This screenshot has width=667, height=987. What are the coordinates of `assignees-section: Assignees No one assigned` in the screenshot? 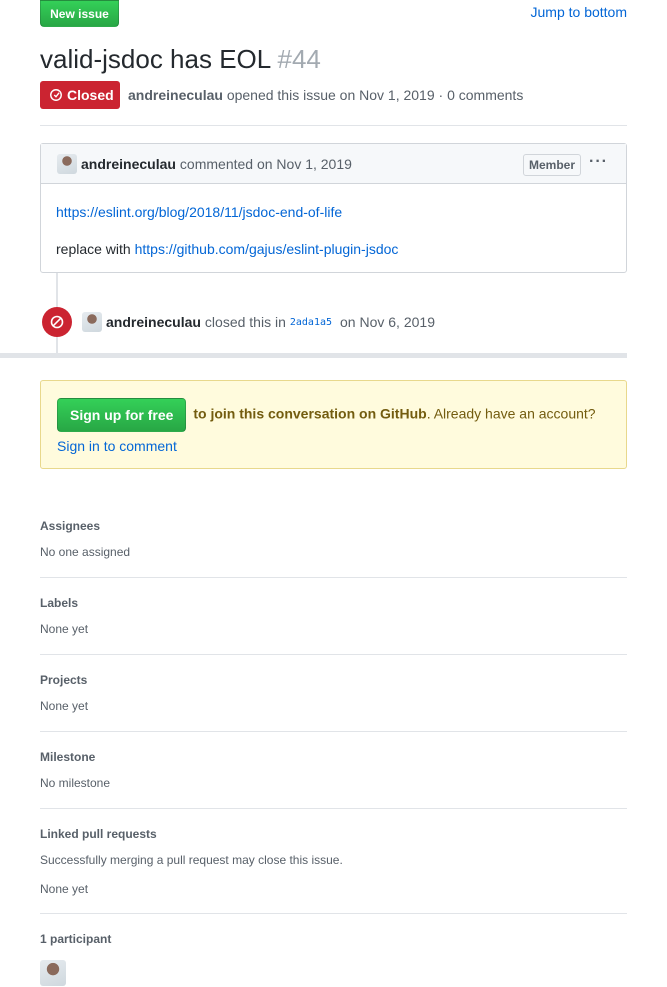 It's located at (333, 548).